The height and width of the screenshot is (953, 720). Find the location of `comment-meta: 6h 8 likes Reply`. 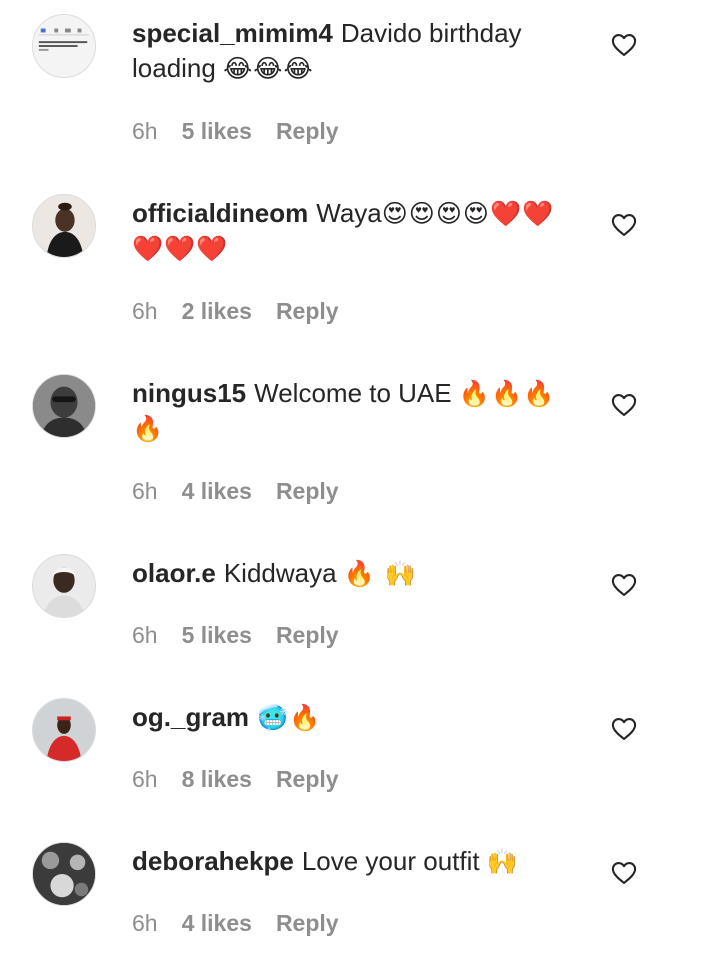

comment-meta: 6h 8 likes Reply is located at coordinates (235, 779).